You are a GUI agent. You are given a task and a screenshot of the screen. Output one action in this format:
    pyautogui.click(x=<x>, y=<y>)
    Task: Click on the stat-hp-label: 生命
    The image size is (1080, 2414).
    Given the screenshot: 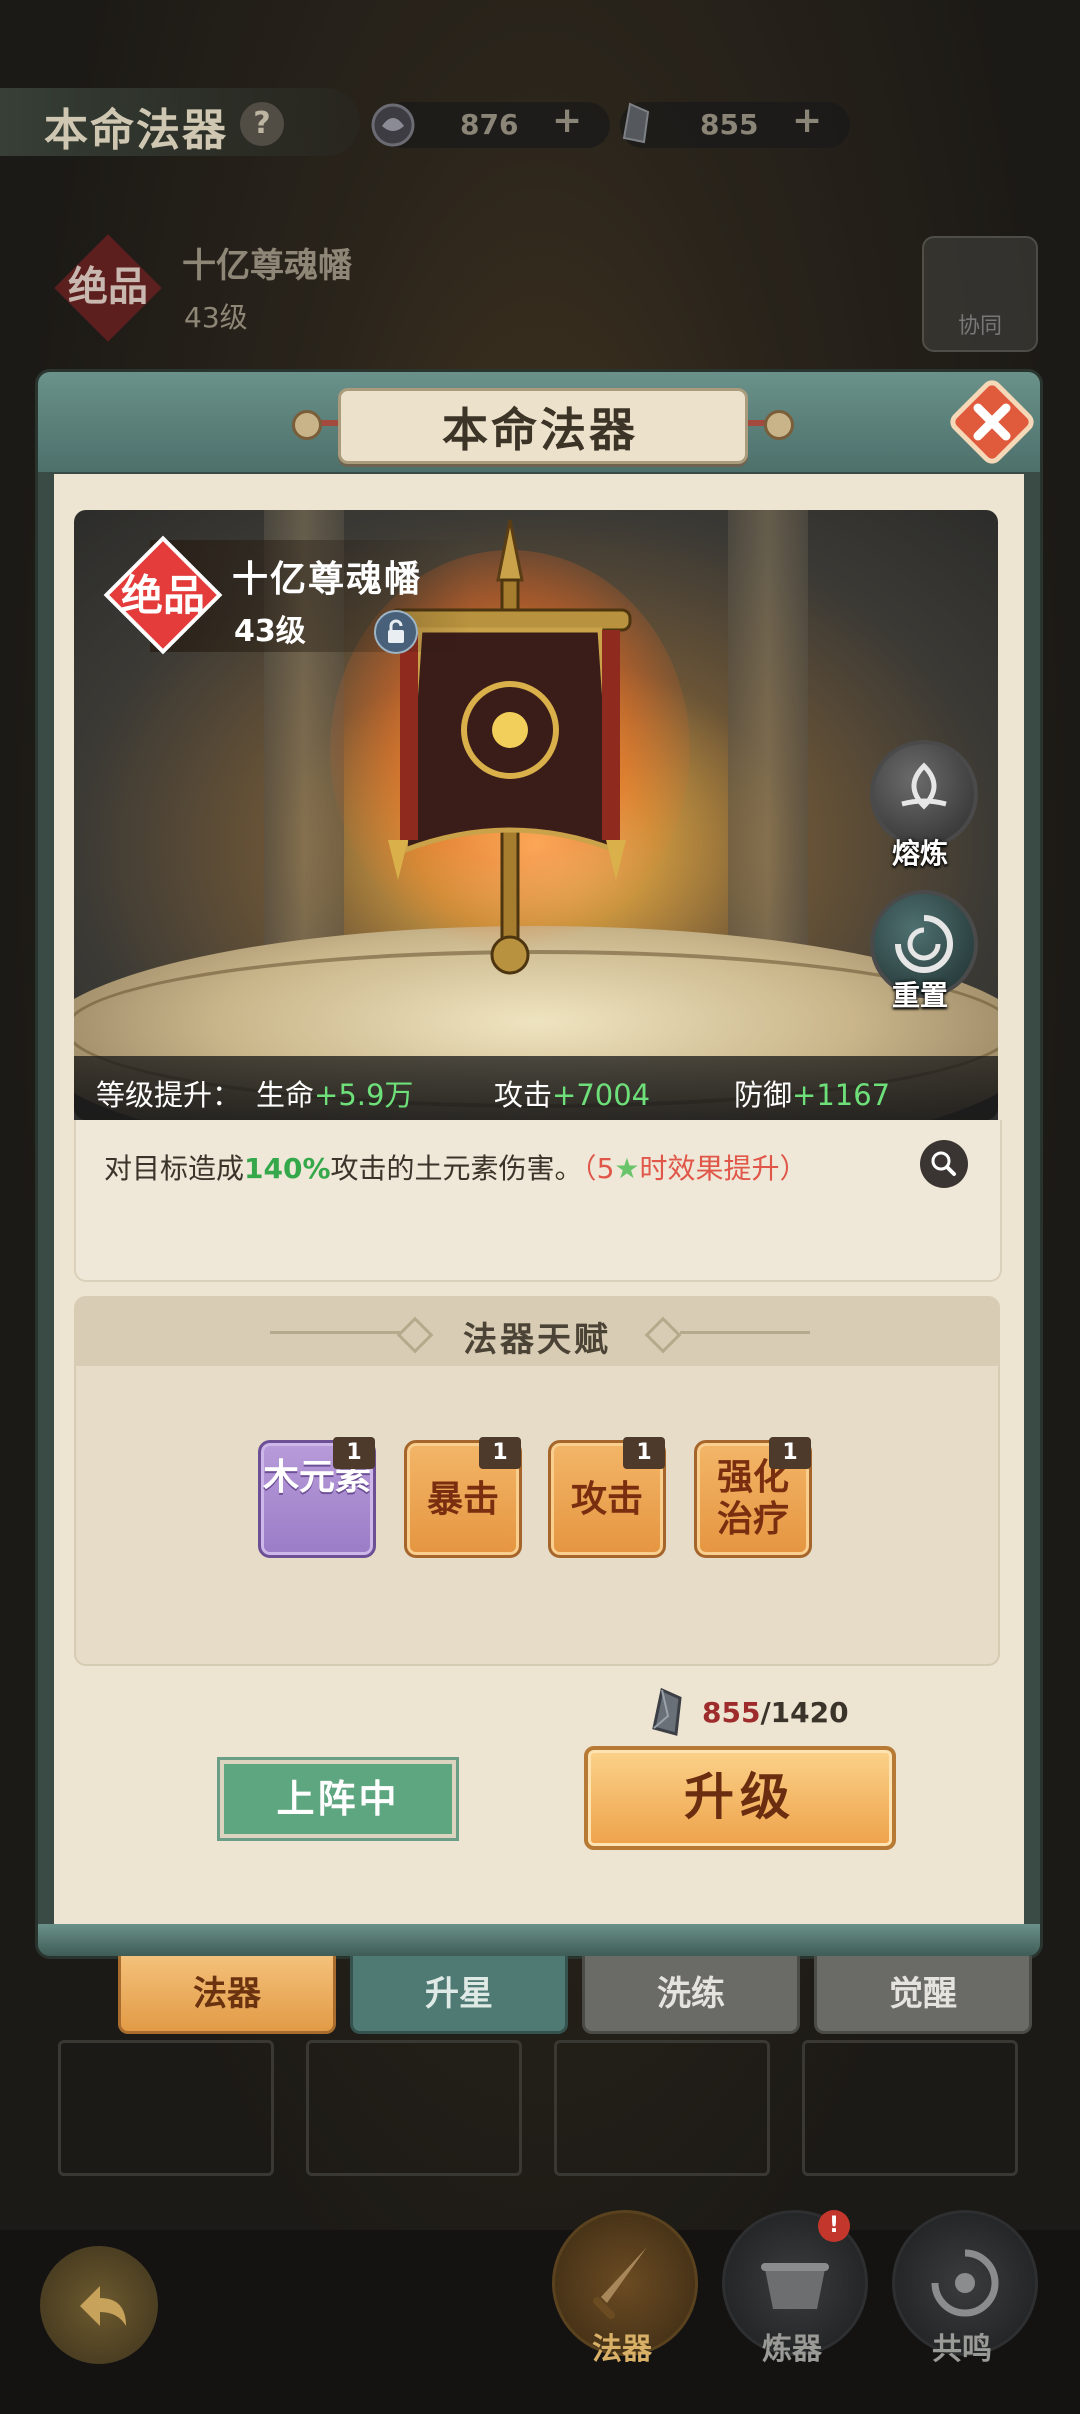 What is the action you would take?
    pyautogui.click(x=285, y=1095)
    